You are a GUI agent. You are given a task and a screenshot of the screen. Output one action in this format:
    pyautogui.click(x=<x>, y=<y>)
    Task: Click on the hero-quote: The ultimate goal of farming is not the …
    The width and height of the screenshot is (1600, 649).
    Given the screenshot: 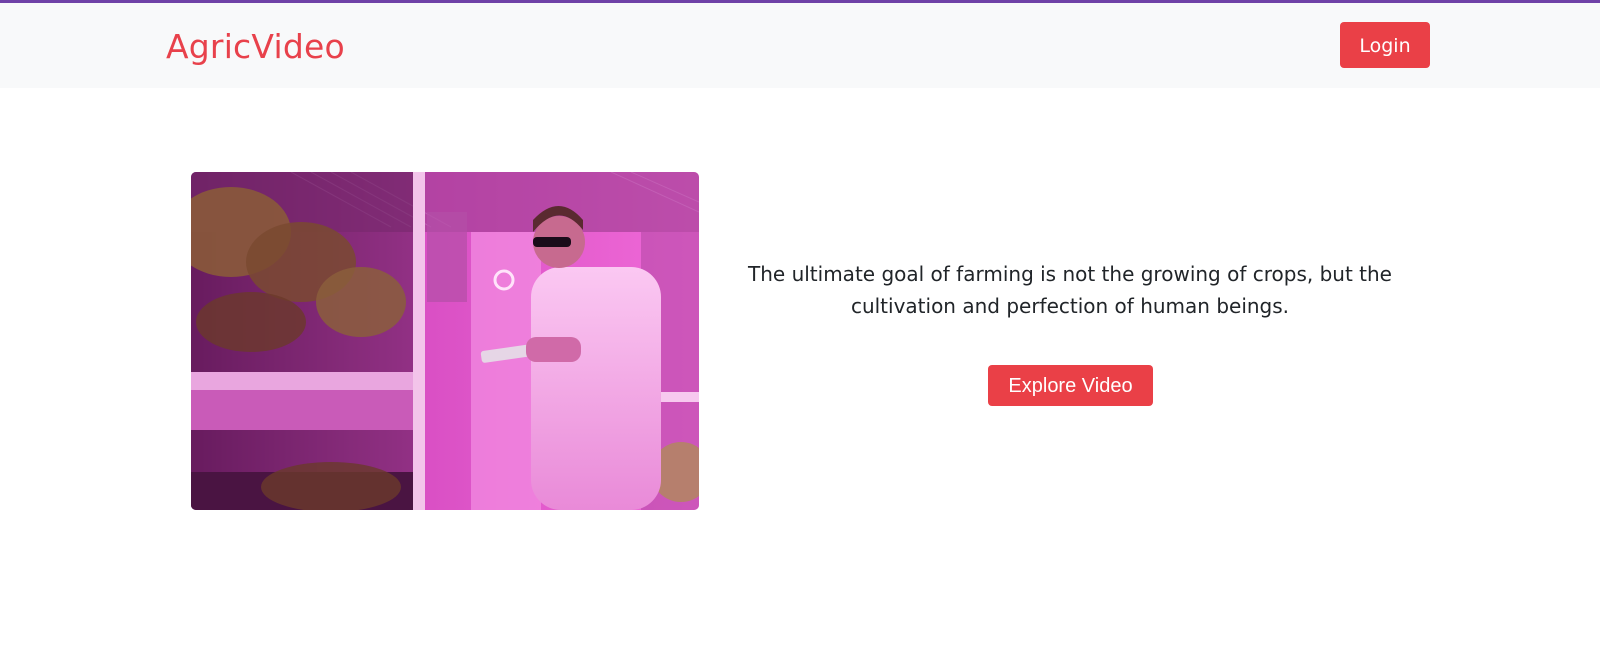 What is the action you would take?
    pyautogui.click(x=1070, y=290)
    